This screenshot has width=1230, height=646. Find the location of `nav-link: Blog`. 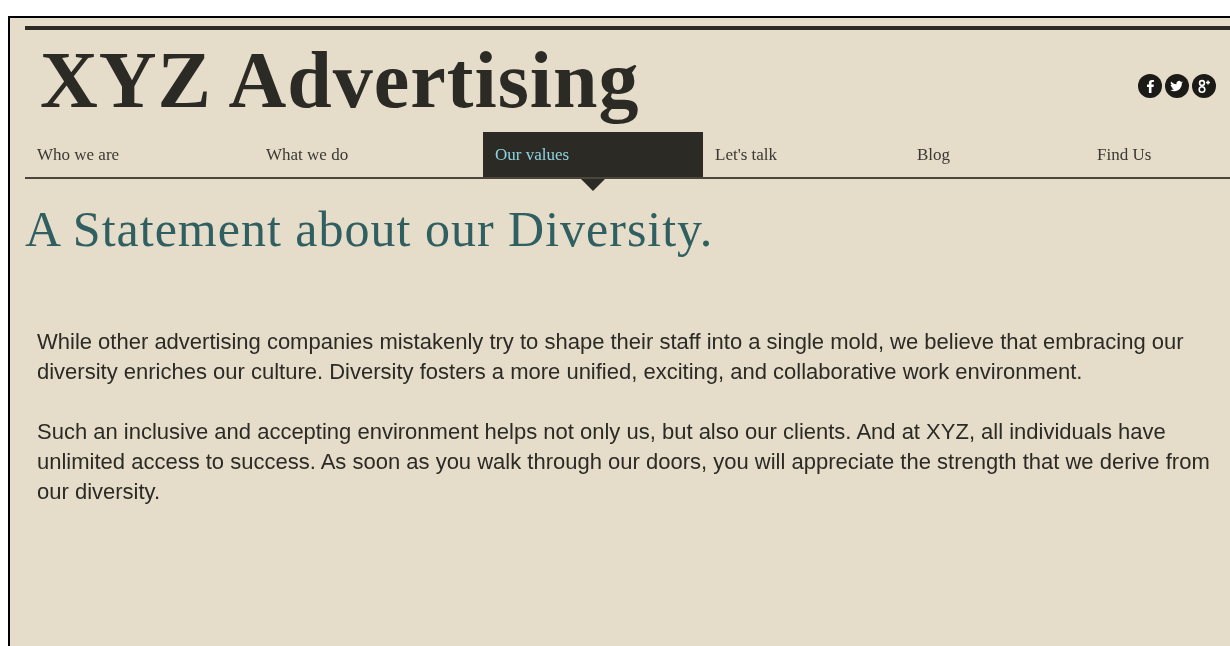

nav-link: Blog is located at coordinates (995, 154).